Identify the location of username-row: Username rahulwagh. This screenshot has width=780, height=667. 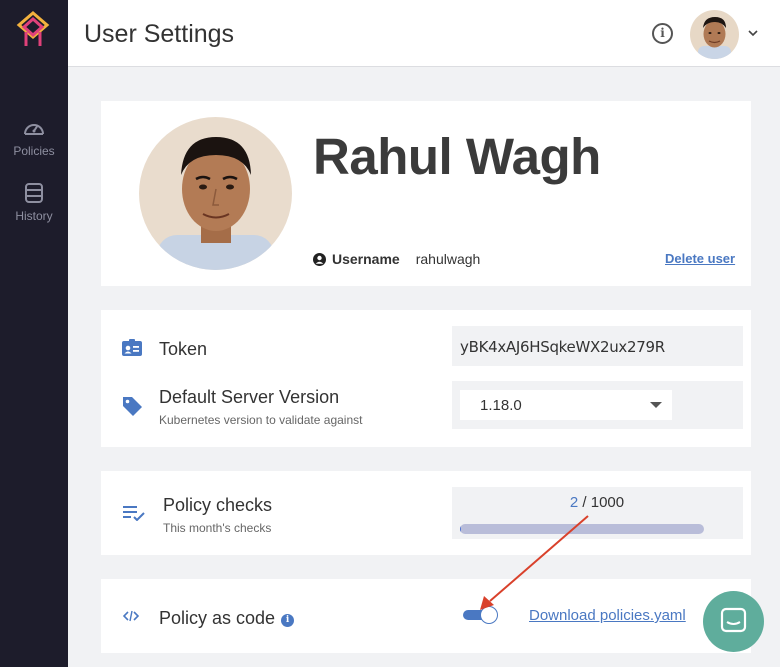
(396, 259).